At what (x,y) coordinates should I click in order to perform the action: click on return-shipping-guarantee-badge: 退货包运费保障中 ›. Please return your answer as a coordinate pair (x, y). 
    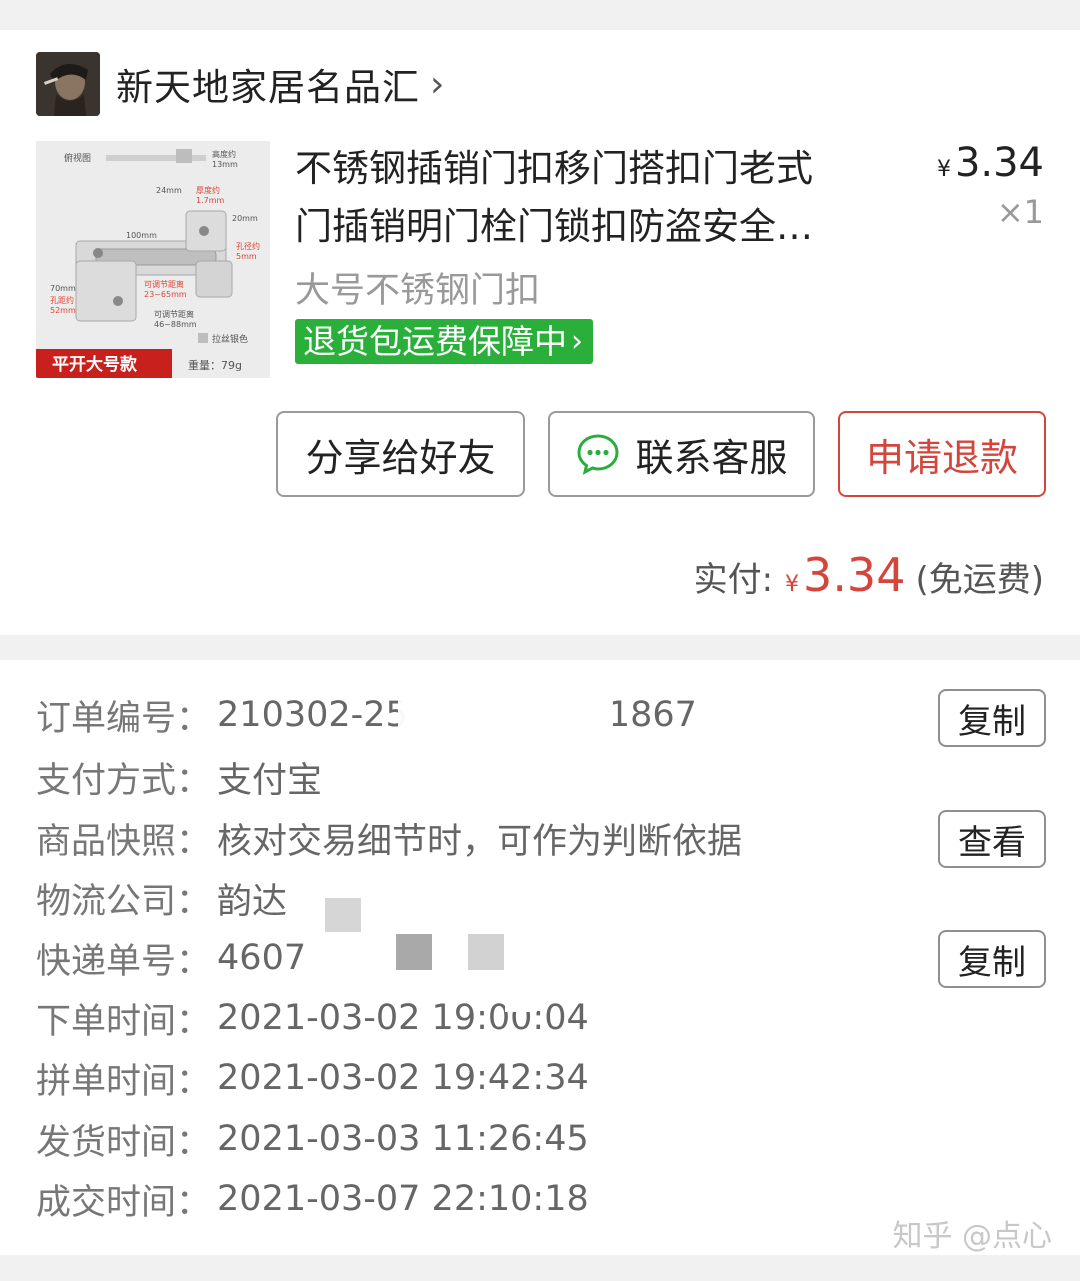
    Looking at the image, I should click on (444, 341).